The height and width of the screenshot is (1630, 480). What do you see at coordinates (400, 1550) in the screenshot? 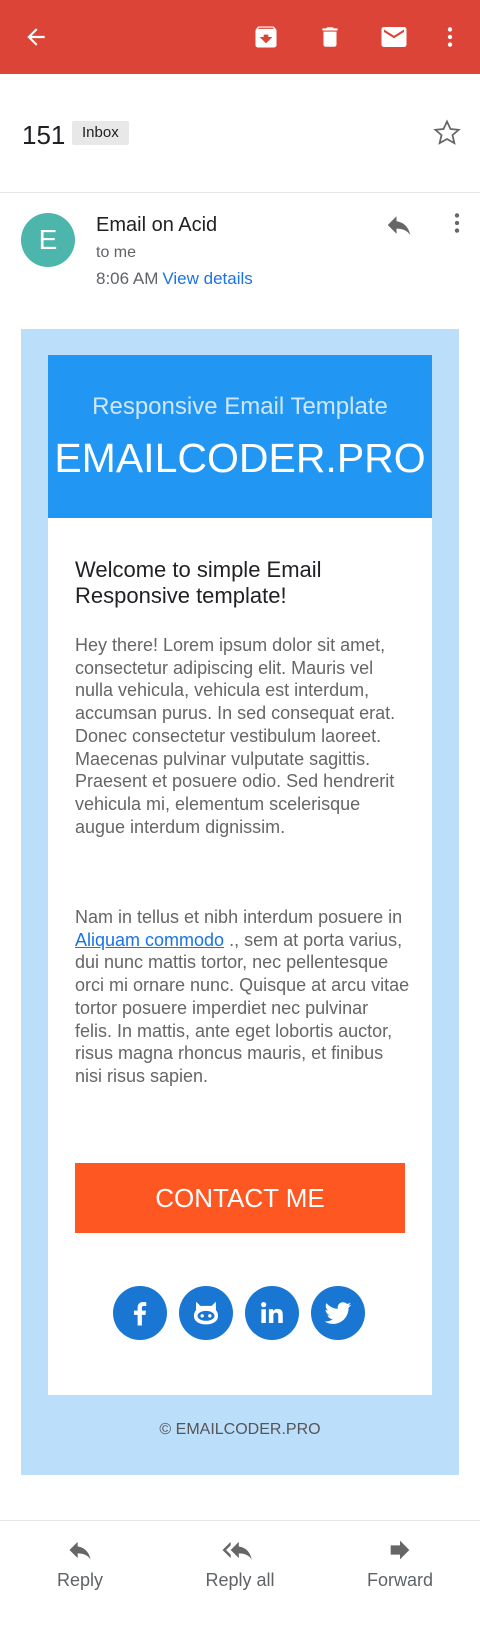
I see `forward-icon` at bounding box center [400, 1550].